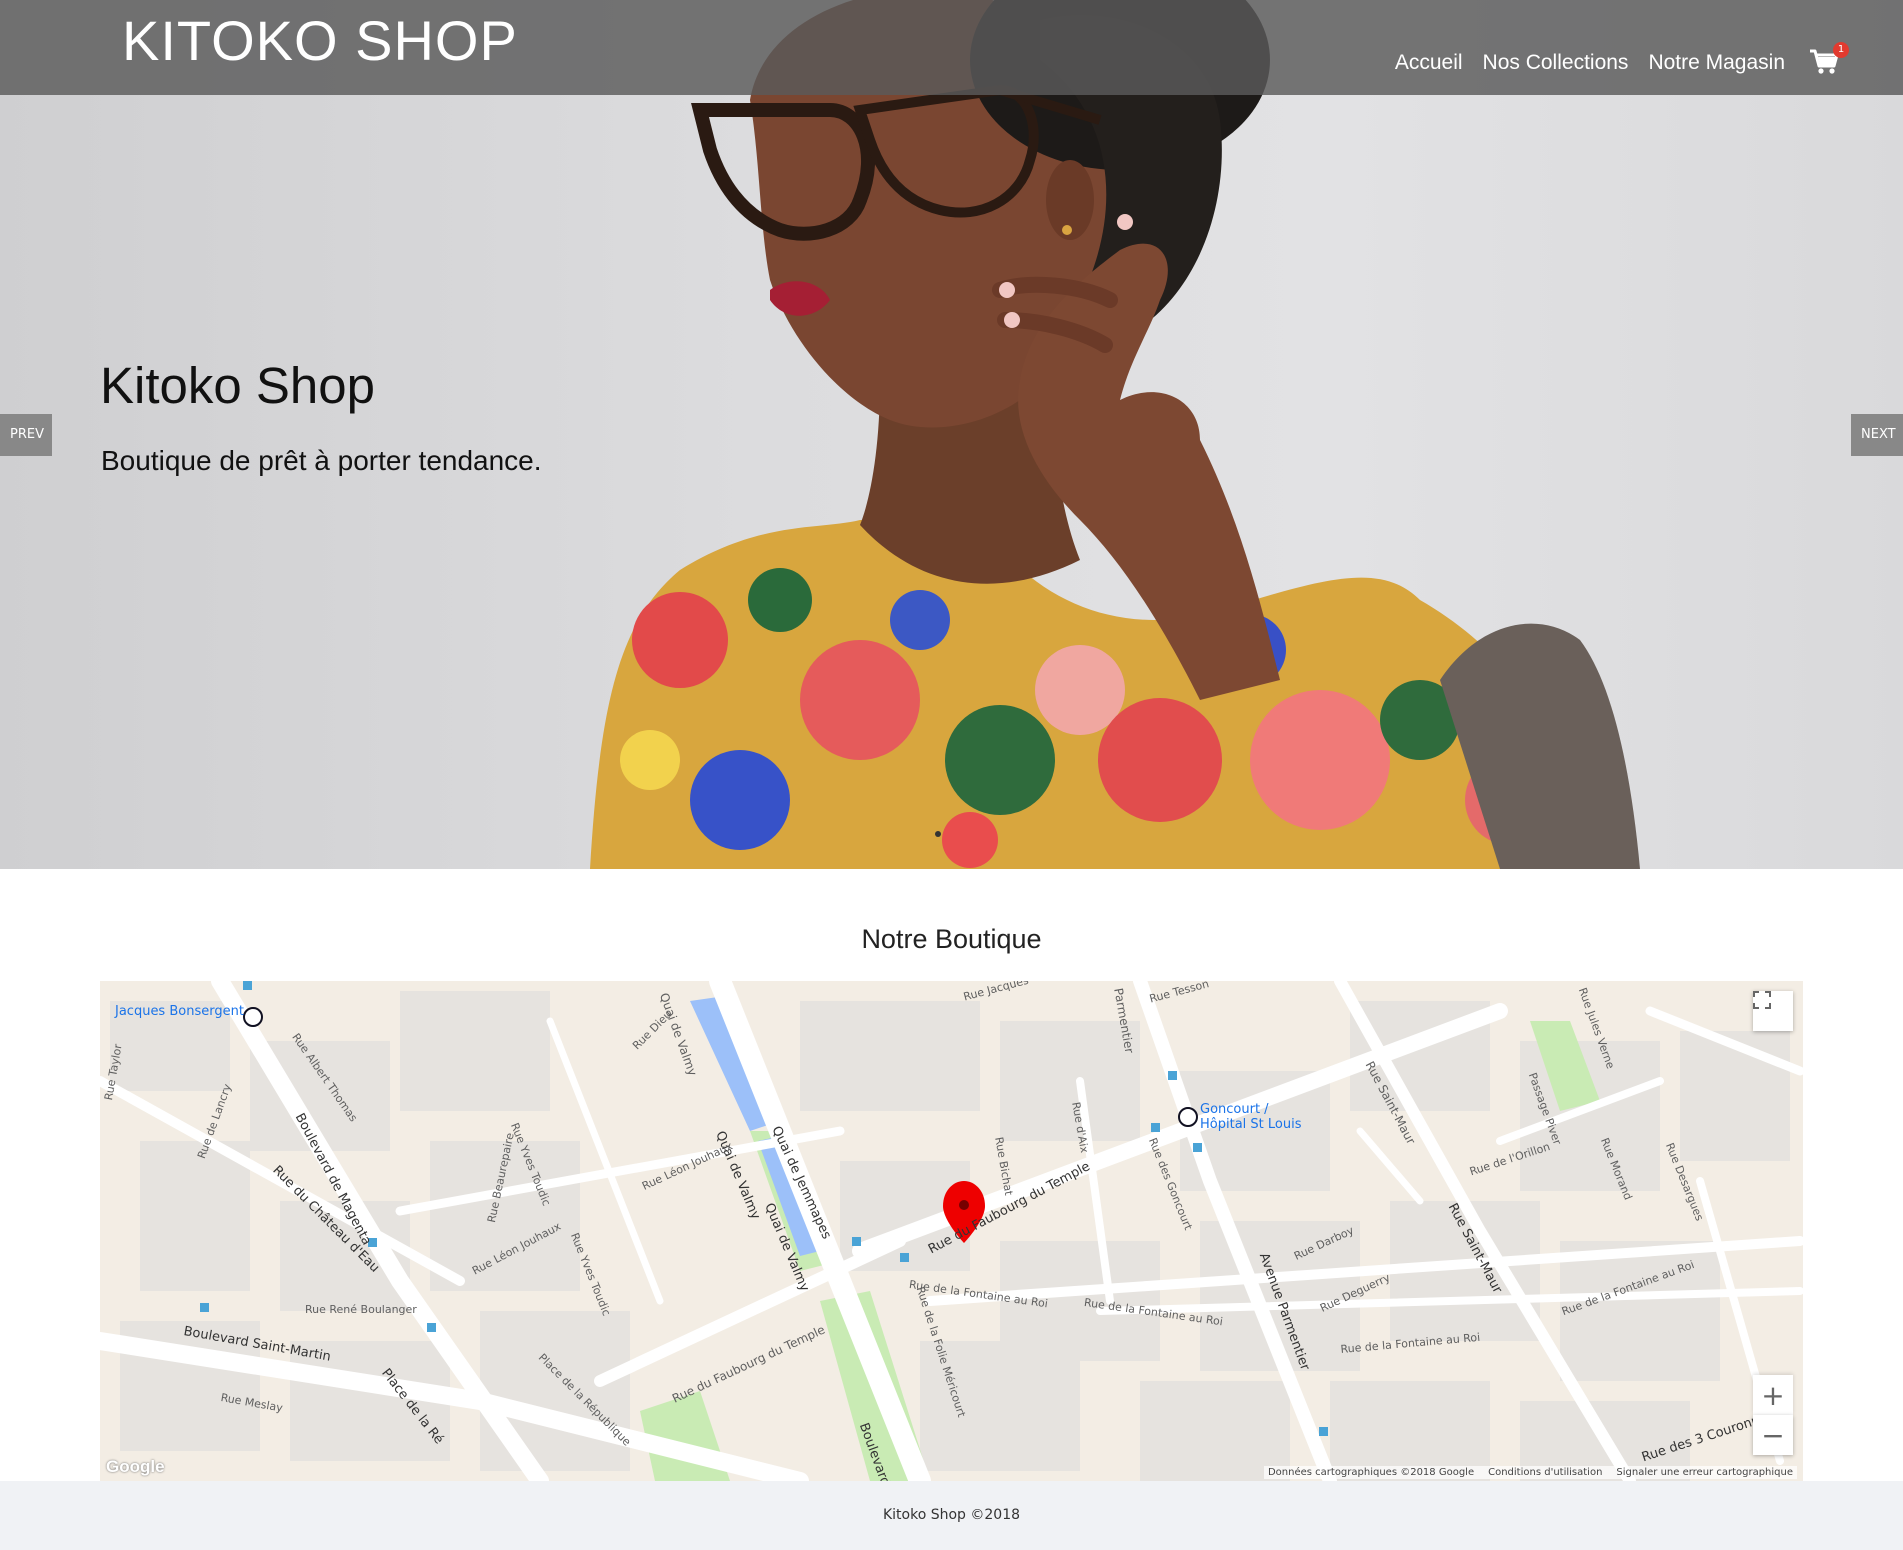 This screenshot has height=1550, width=1903. What do you see at coordinates (938, 834) in the screenshot?
I see `carousel-indicator` at bounding box center [938, 834].